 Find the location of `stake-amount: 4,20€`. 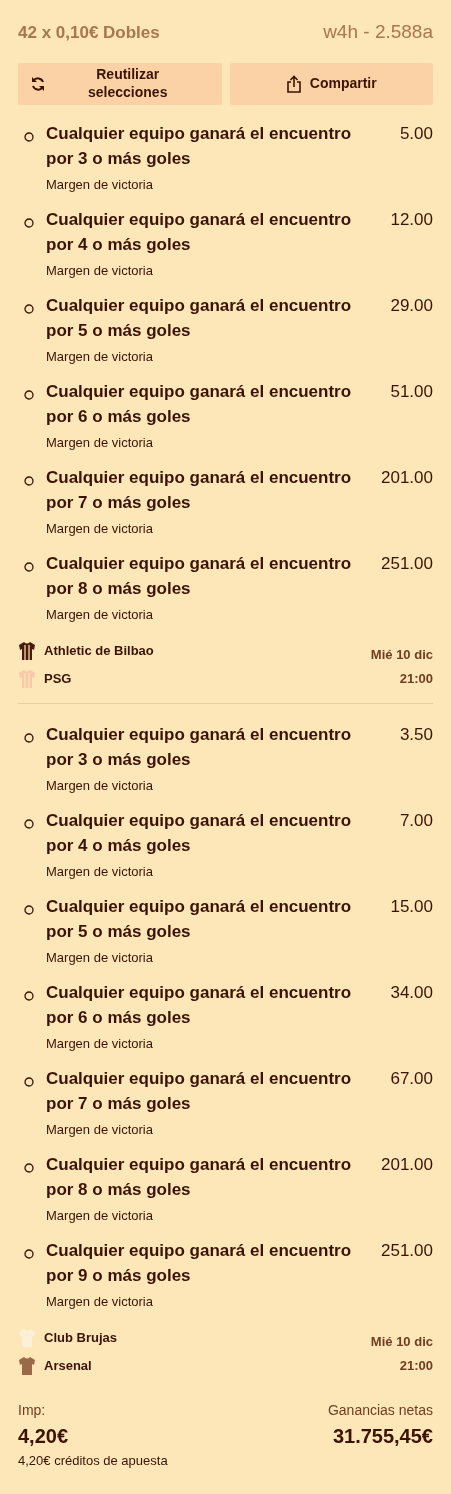

stake-amount: 4,20€ is located at coordinates (44, 1436).